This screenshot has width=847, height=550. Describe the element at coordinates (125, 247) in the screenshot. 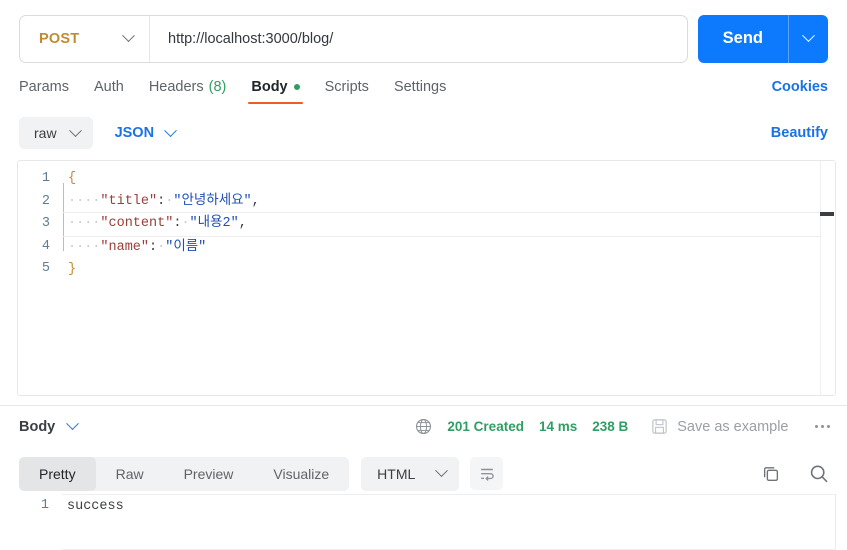

I see `json-key: "name"` at that location.